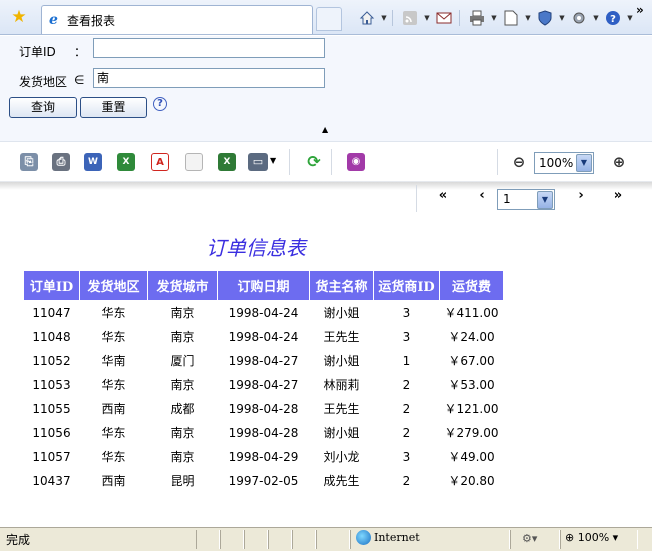 The width and height of the screenshot is (652, 551). What do you see at coordinates (341, 285) in the screenshot?
I see `column-header: 货主名称` at bounding box center [341, 285].